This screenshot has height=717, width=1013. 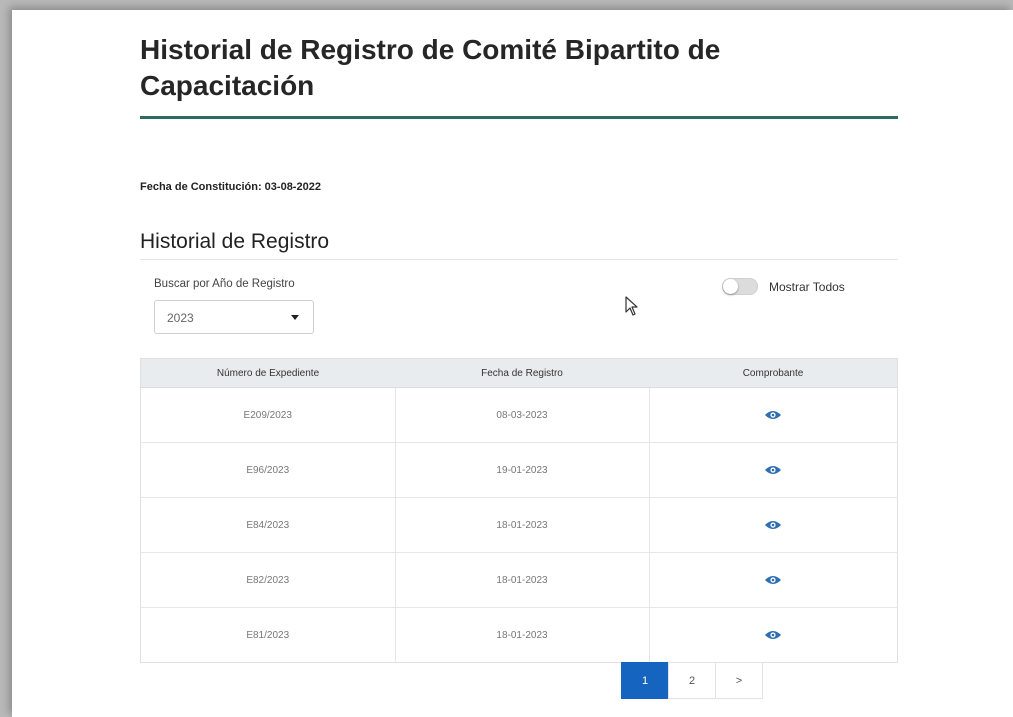 I want to click on table-row: E81/2023 18-01-2023, so click(x=519, y=635).